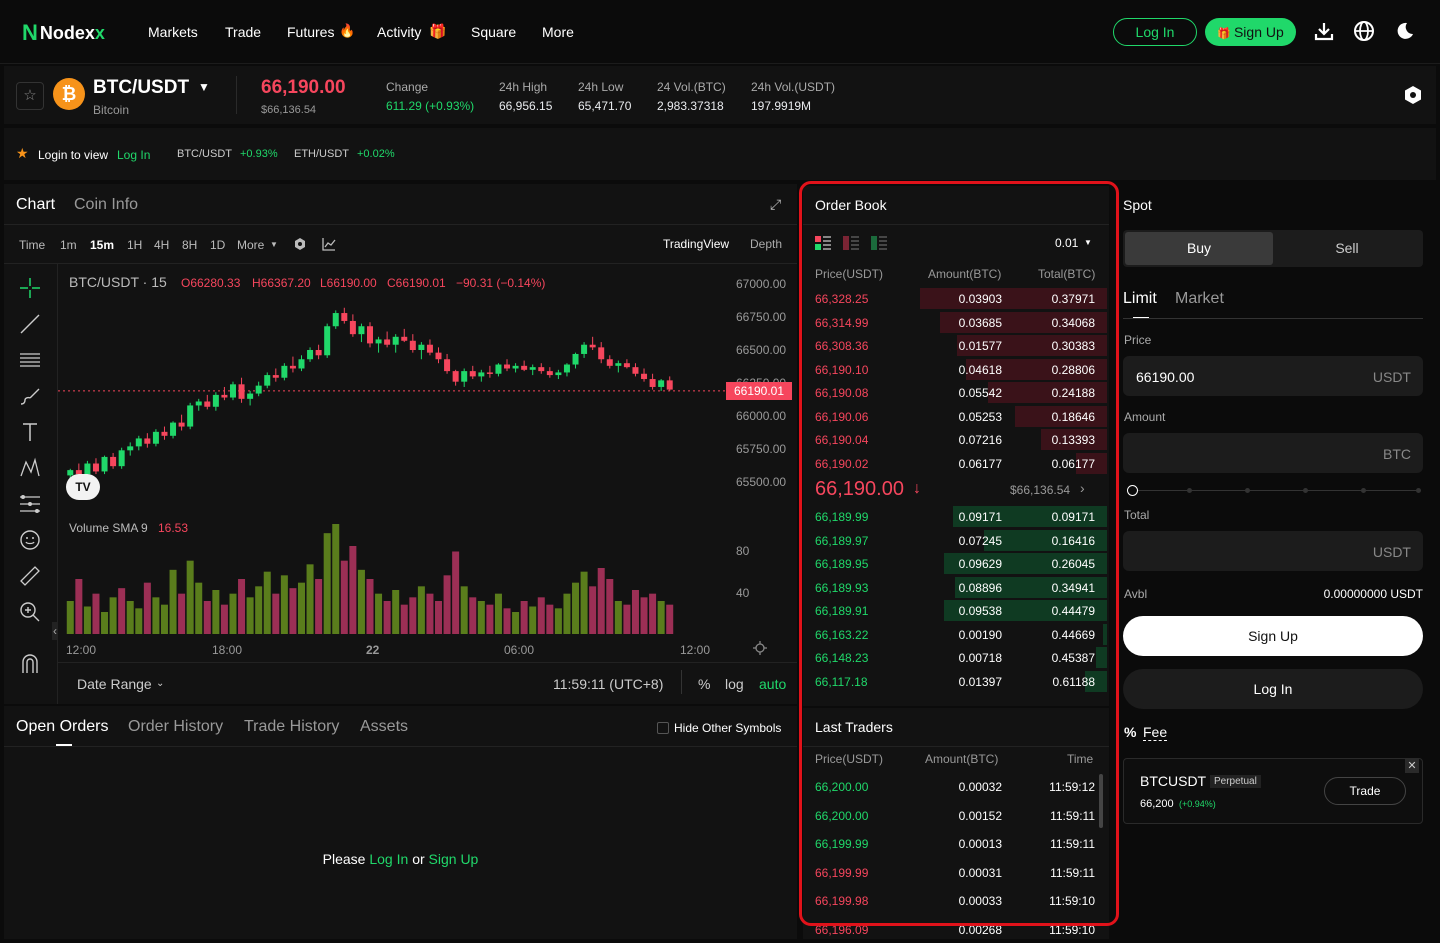 This screenshot has height=943, width=1440. What do you see at coordinates (175, 727) in the screenshot?
I see `tab-order-history: Order History` at bounding box center [175, 727].